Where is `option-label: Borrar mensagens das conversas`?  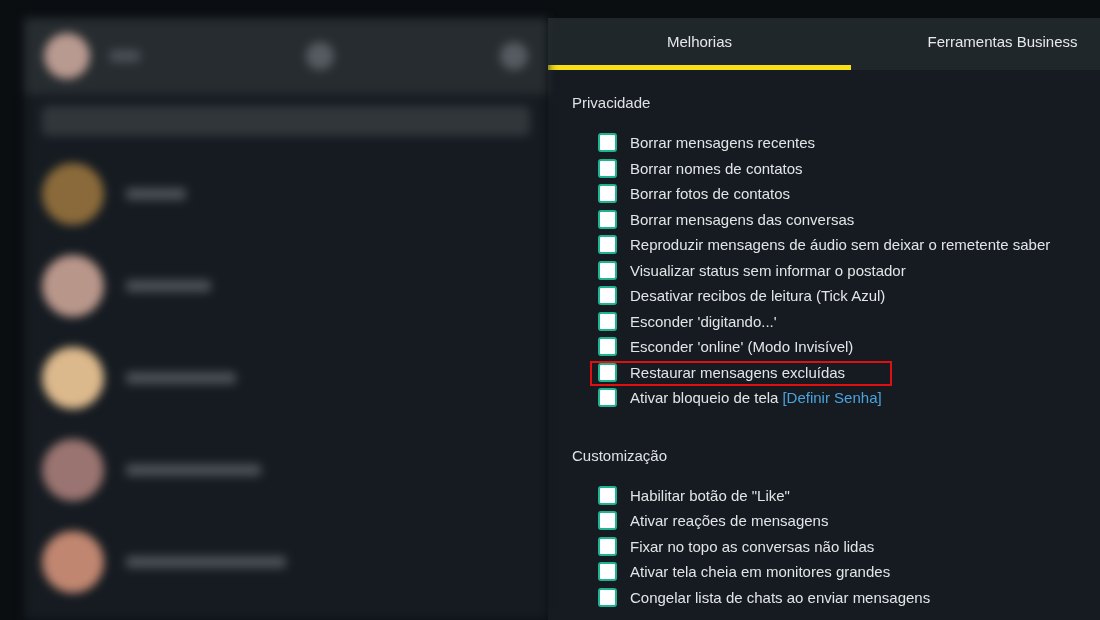
option-label: Borrar mensagens das conversas is located at coordinates (742, 219).